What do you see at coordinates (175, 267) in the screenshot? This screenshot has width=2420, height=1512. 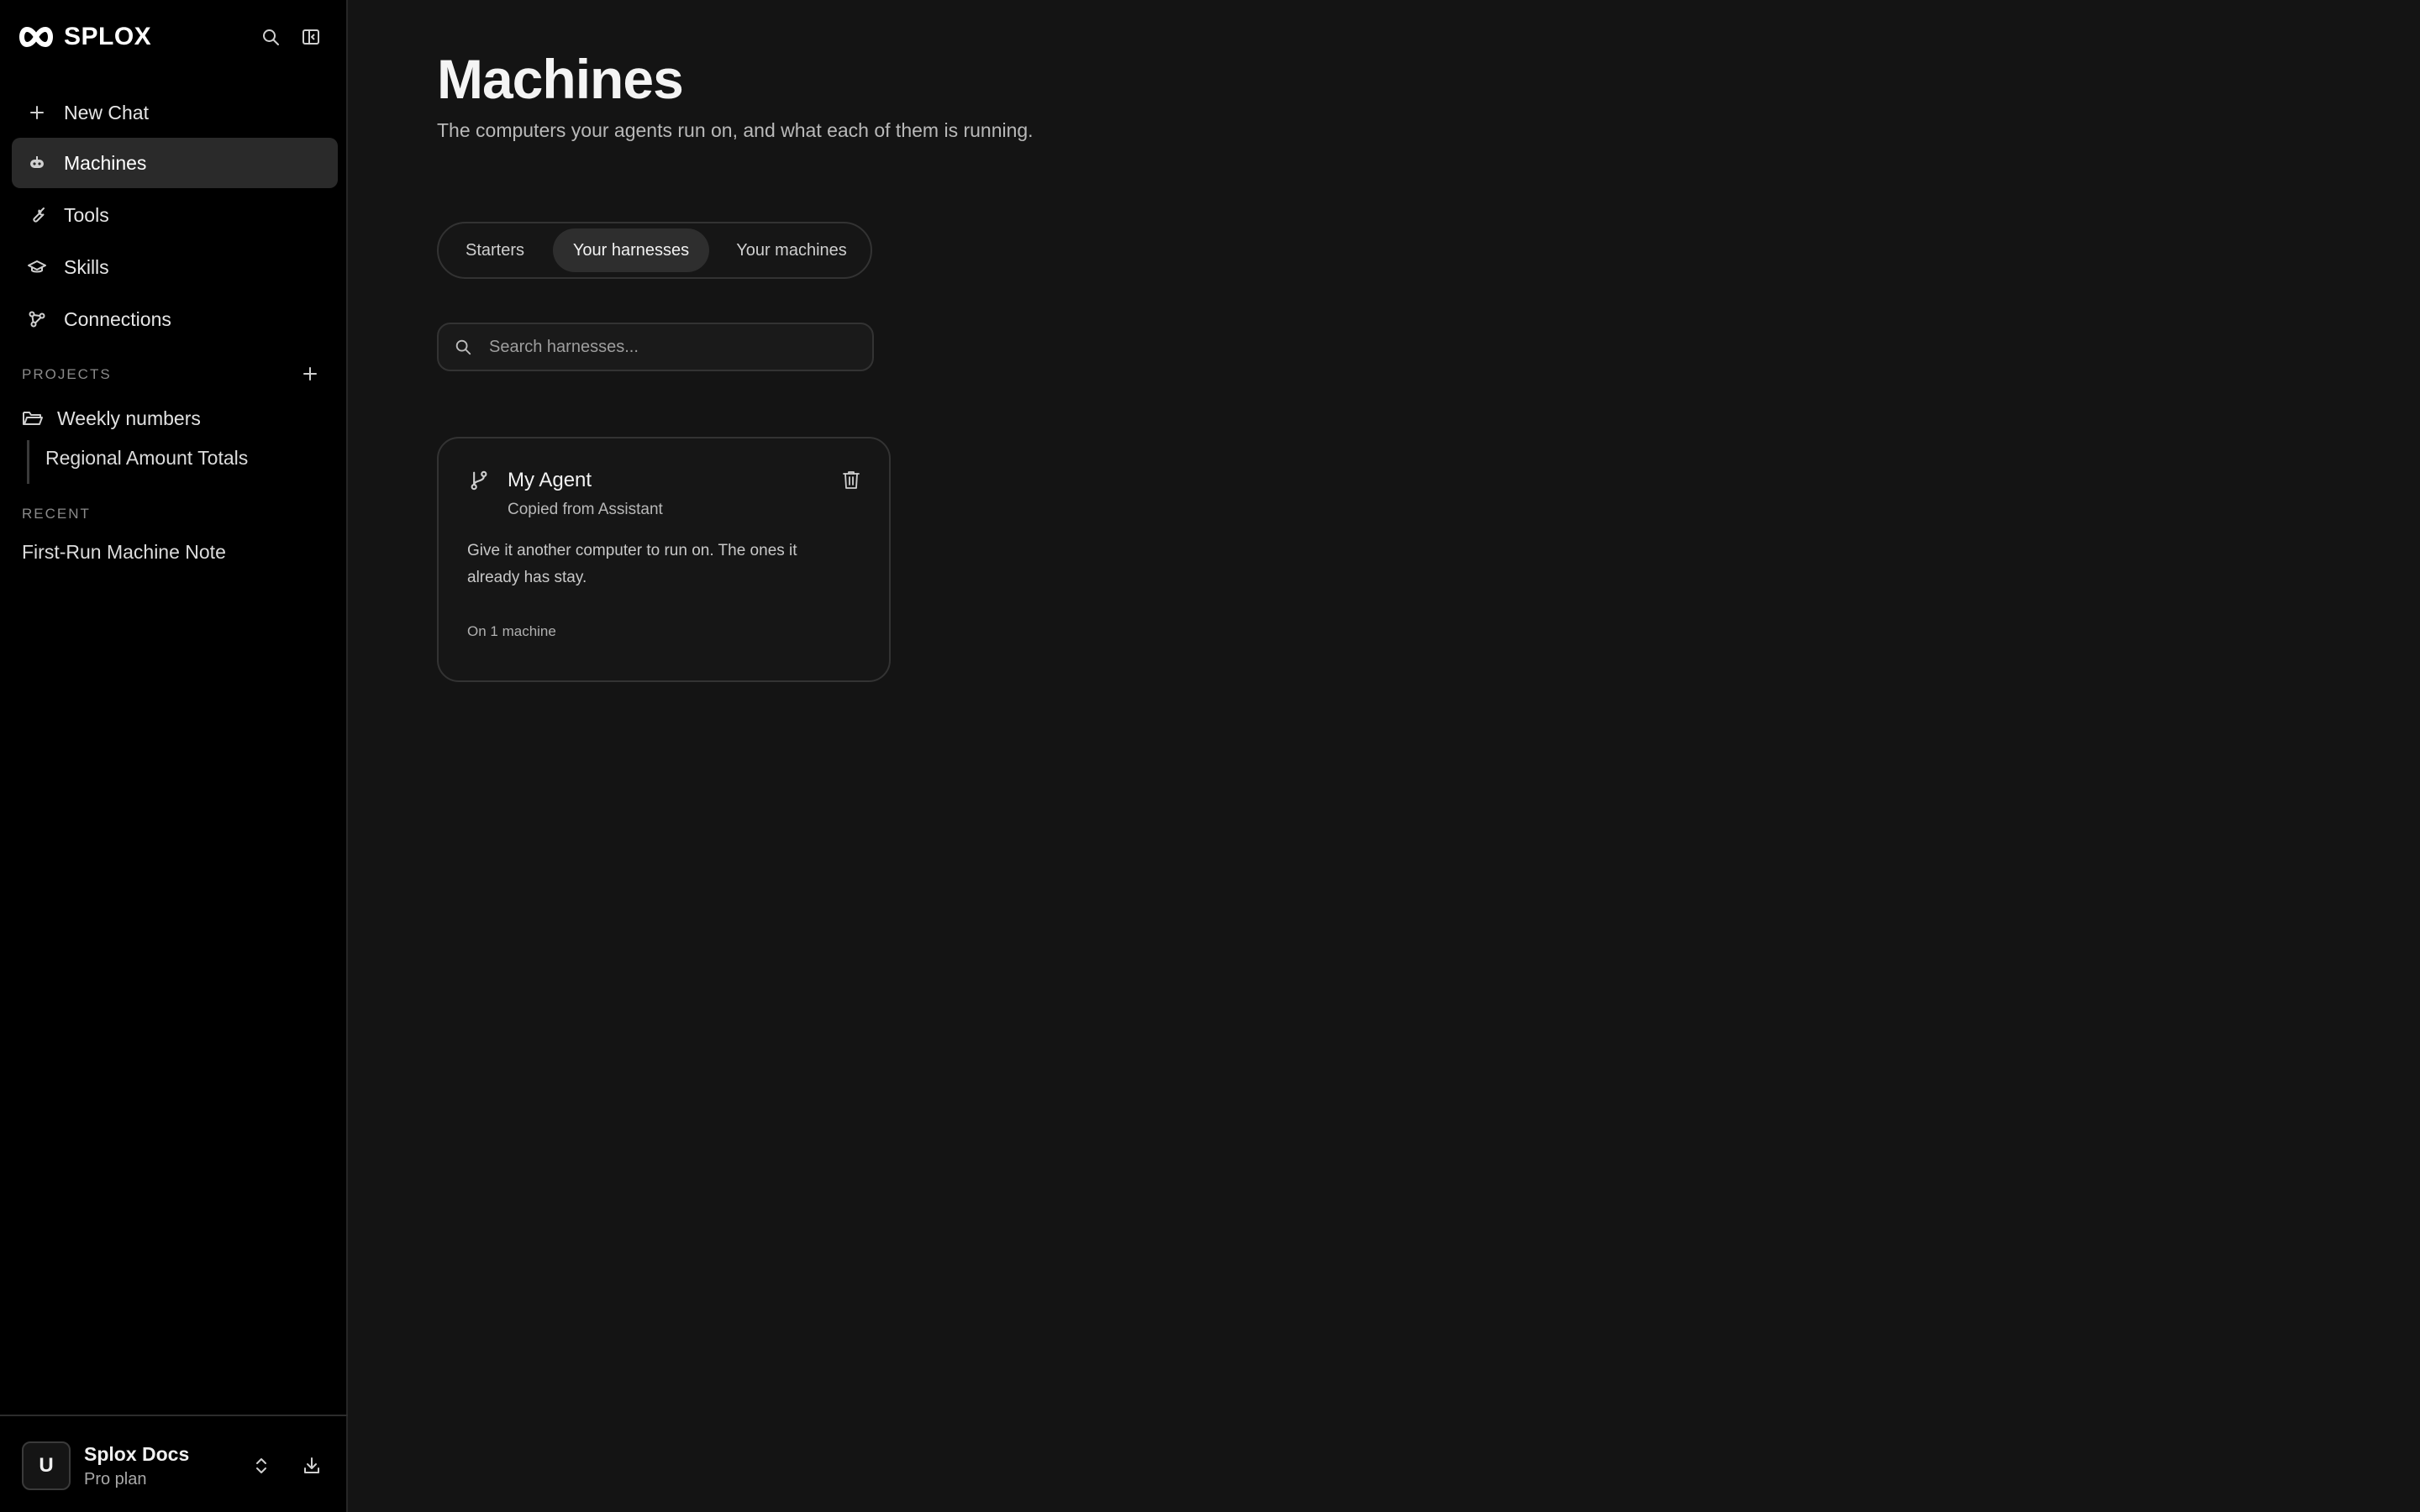 I see `nav-skills: Skills` at bounding box center [175, 267].